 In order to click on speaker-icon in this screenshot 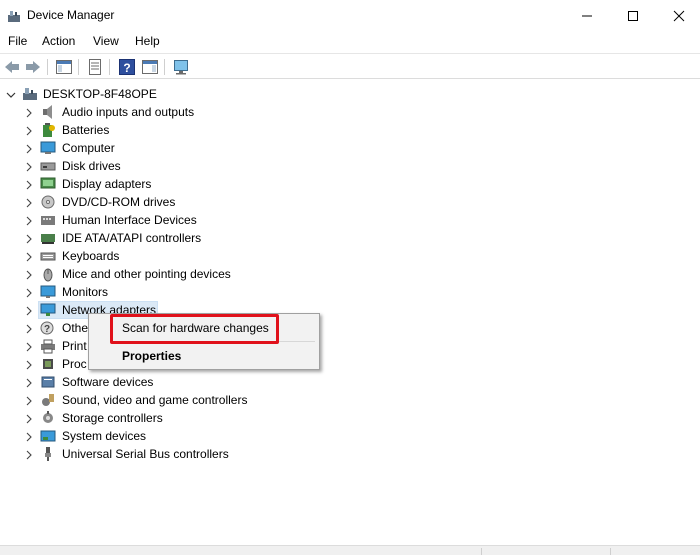, I will do `click(48, 112)`.